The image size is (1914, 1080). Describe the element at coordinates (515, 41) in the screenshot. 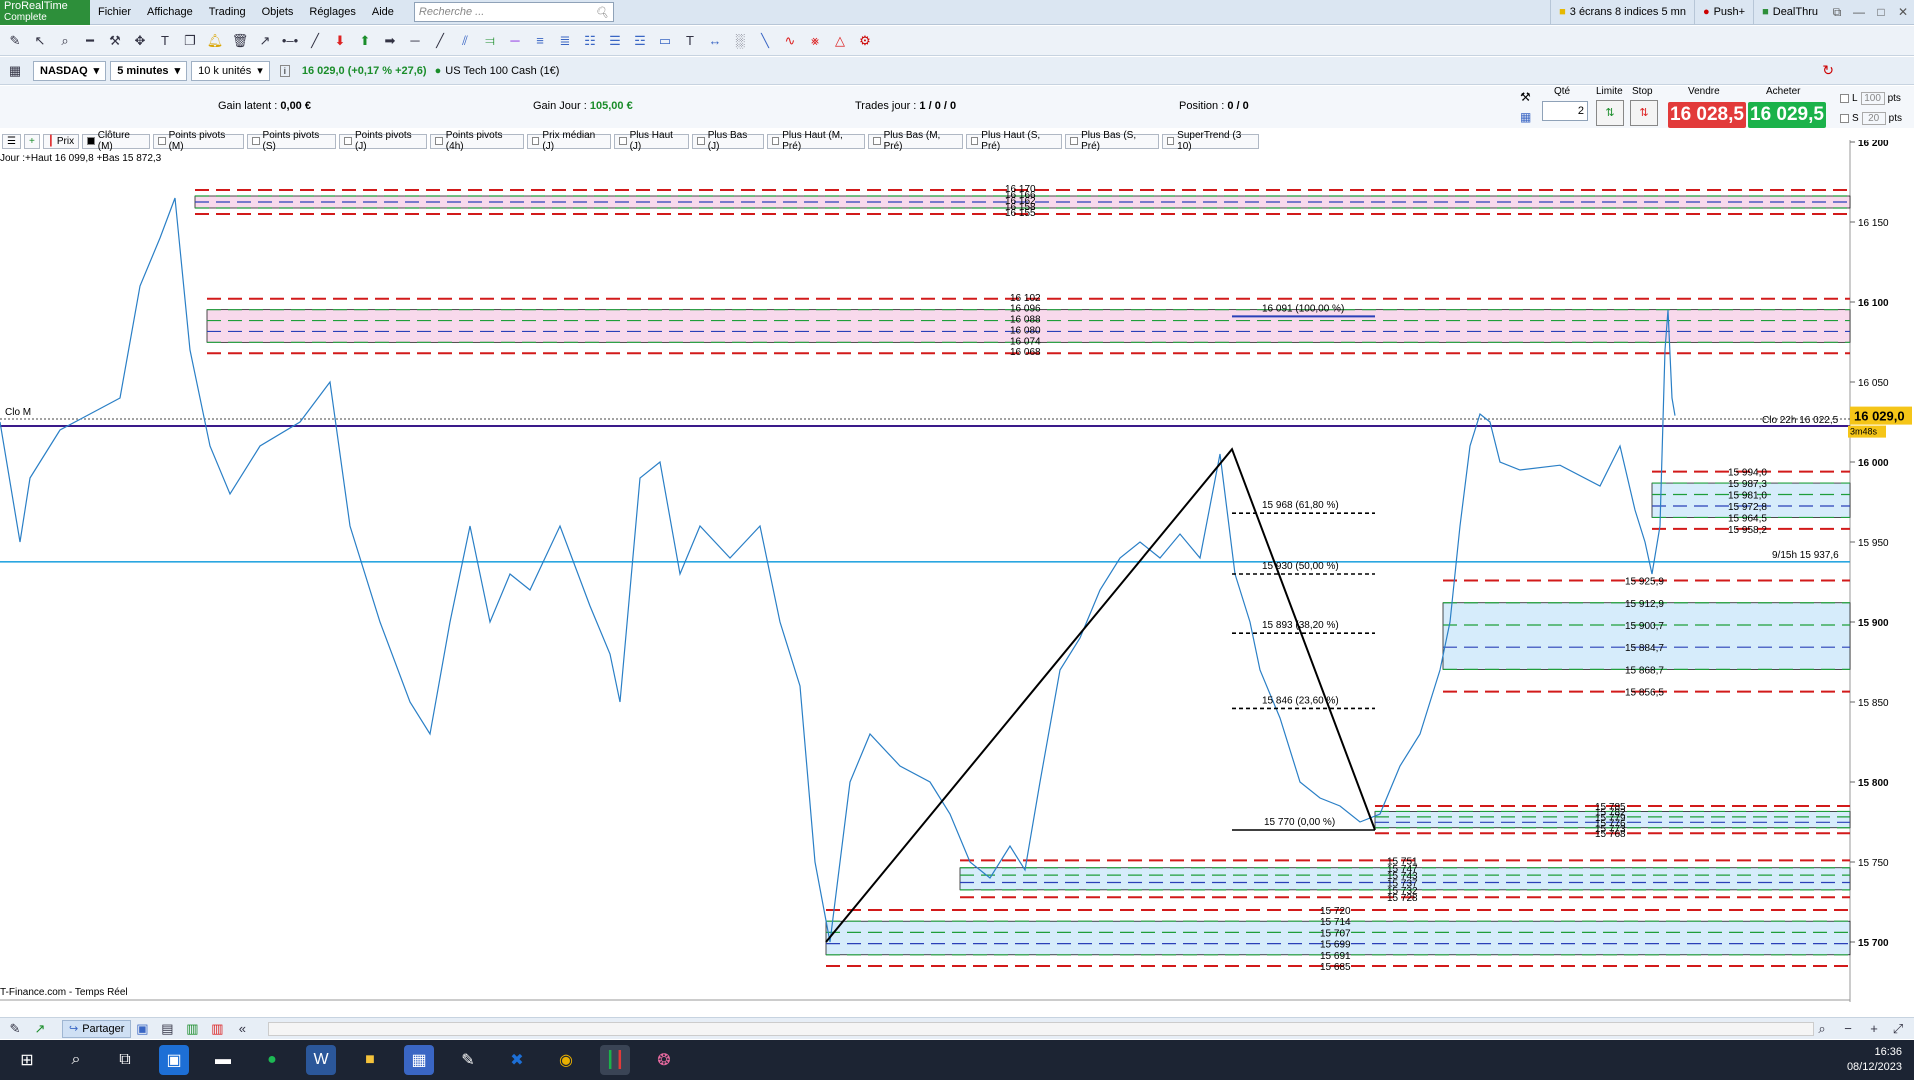

I see `ray-icon: ─` at that location.